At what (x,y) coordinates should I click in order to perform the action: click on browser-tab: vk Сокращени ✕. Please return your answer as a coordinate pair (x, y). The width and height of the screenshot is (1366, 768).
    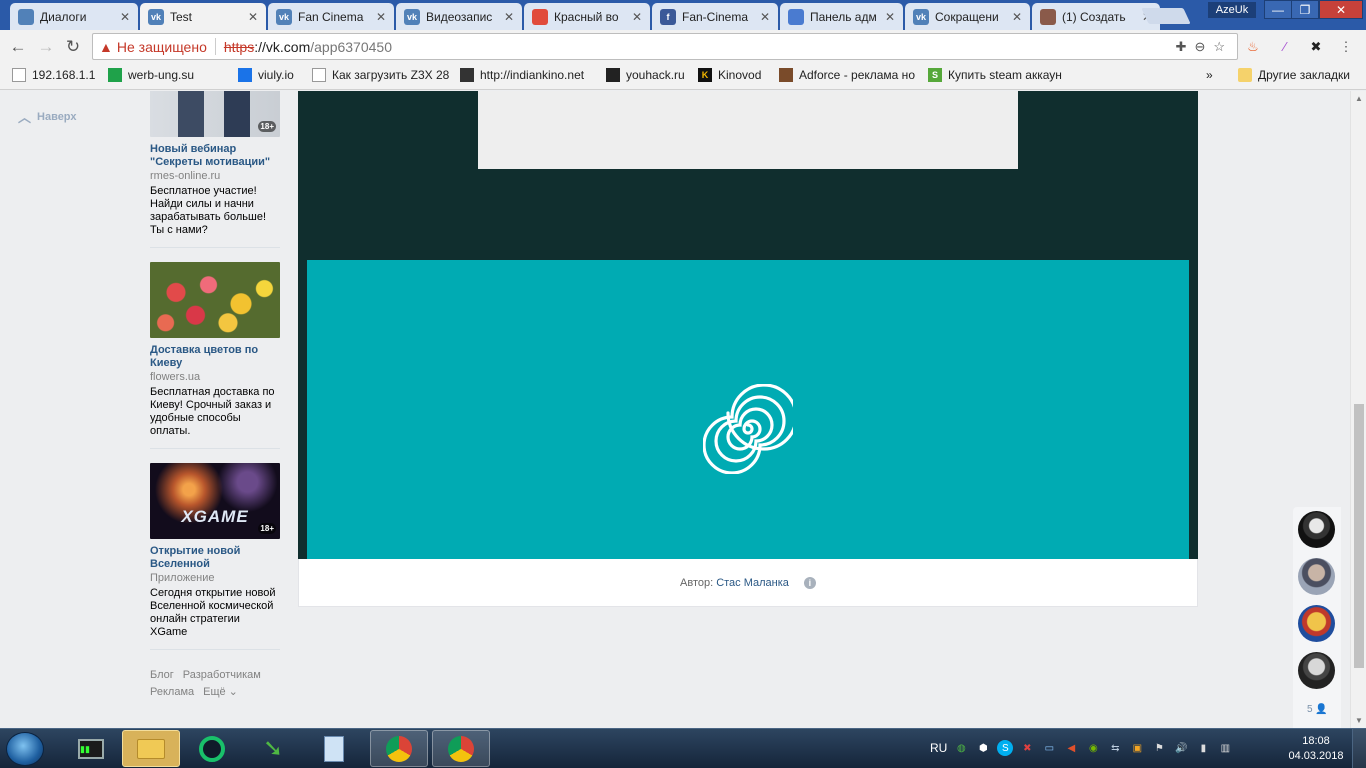
    Looking at the image, I should click on (967, 16).